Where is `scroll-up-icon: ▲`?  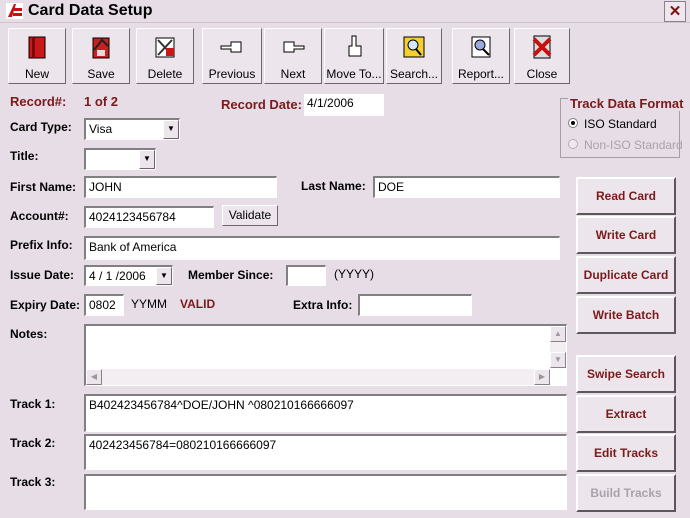 scroll-up-icon: ▲ is located at coordinates (558, 334).